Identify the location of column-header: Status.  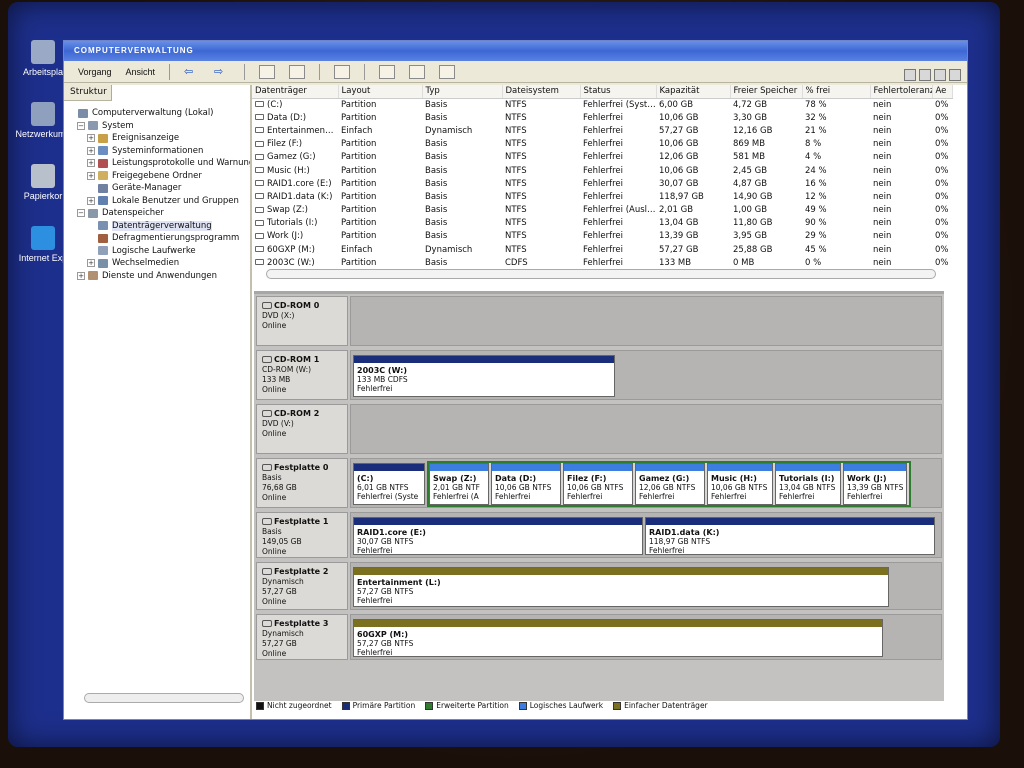
(618, 92).